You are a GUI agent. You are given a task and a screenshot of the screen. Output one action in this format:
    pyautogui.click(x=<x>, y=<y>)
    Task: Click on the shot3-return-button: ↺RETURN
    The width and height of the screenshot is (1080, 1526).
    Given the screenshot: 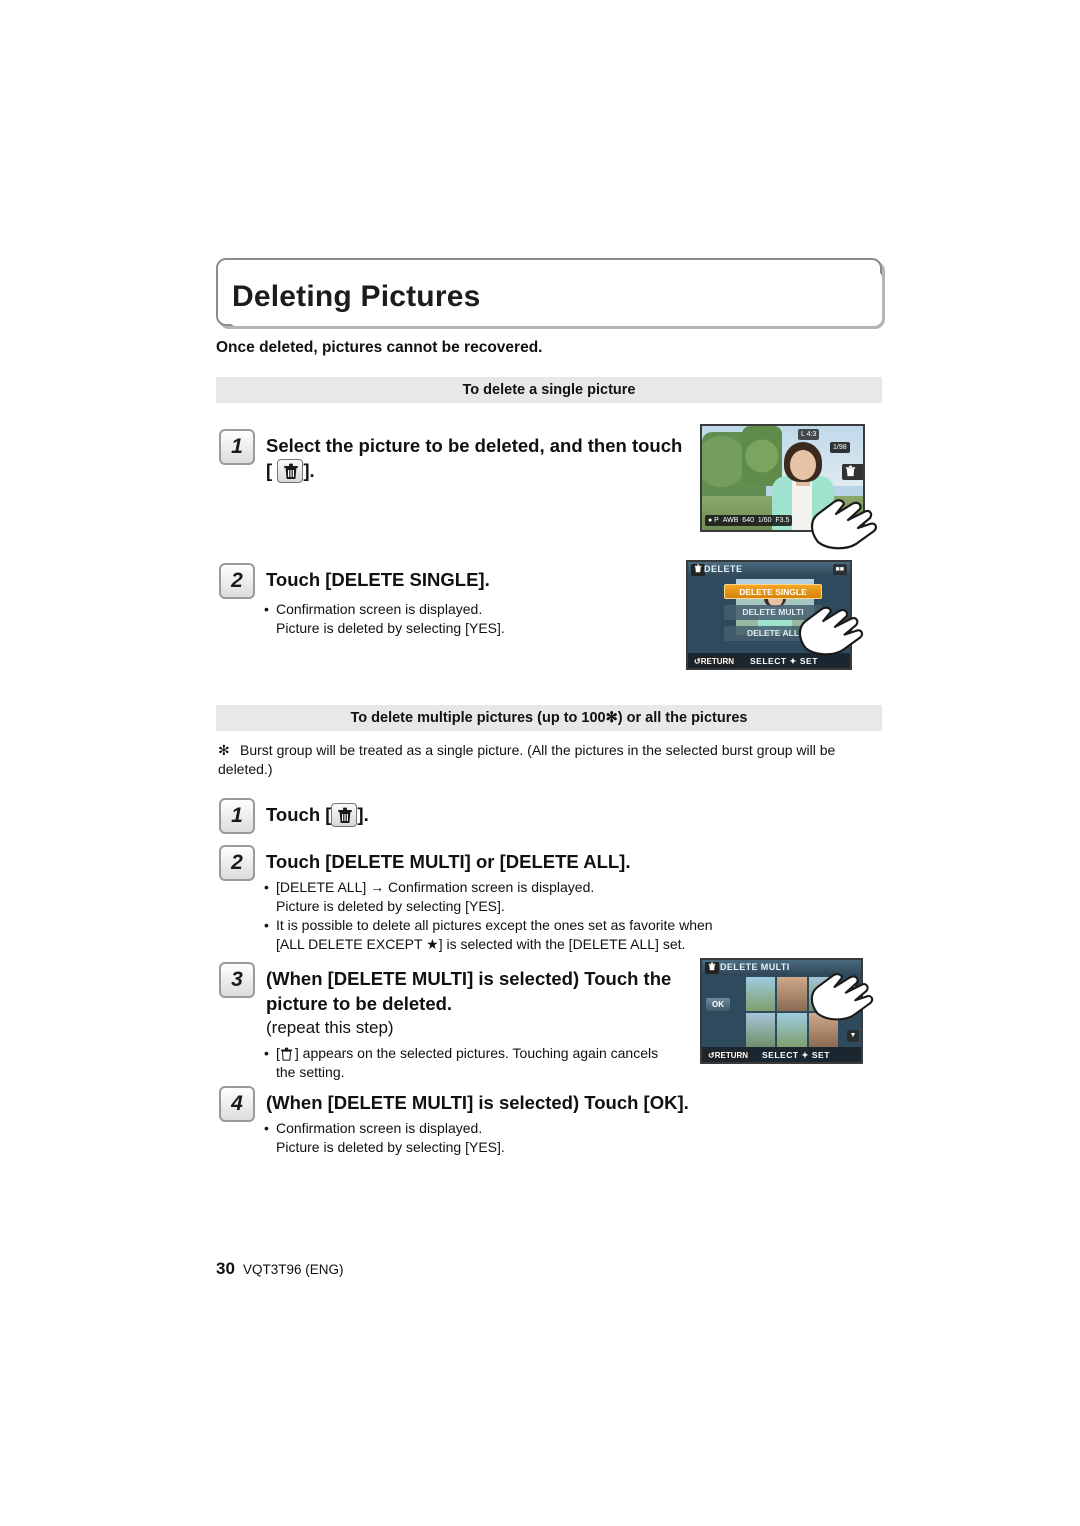 What is the action you would take?
    pyautogui.click(x=728, y=1055)
    